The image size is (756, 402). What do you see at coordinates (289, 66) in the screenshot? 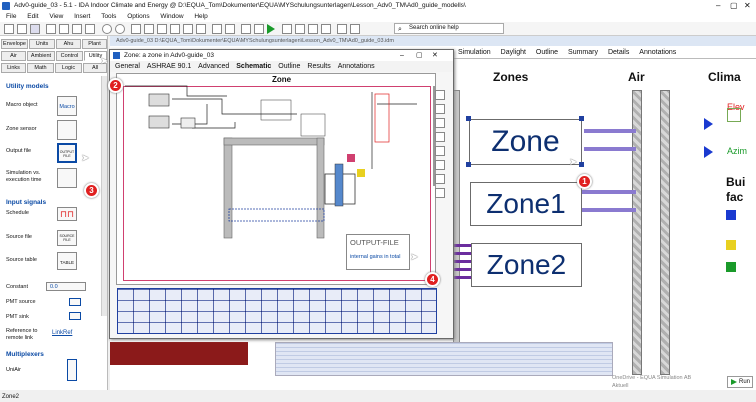
I see `tab-outline-dialog: Outline` at bounding box center [289, 66].